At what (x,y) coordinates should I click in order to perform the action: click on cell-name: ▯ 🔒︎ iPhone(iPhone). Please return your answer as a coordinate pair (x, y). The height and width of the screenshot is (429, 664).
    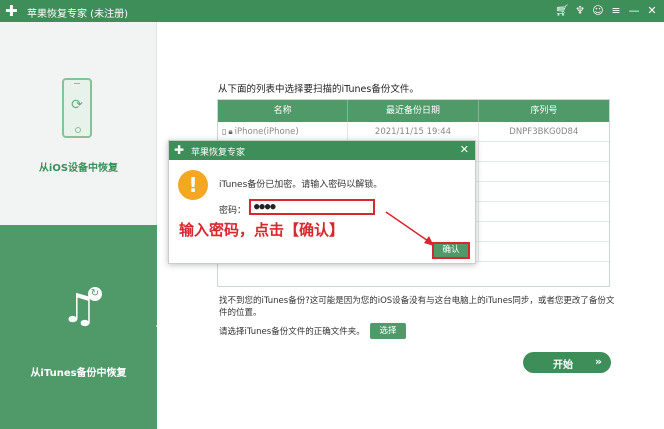
    Looking at the image, I should click on (283, 131).